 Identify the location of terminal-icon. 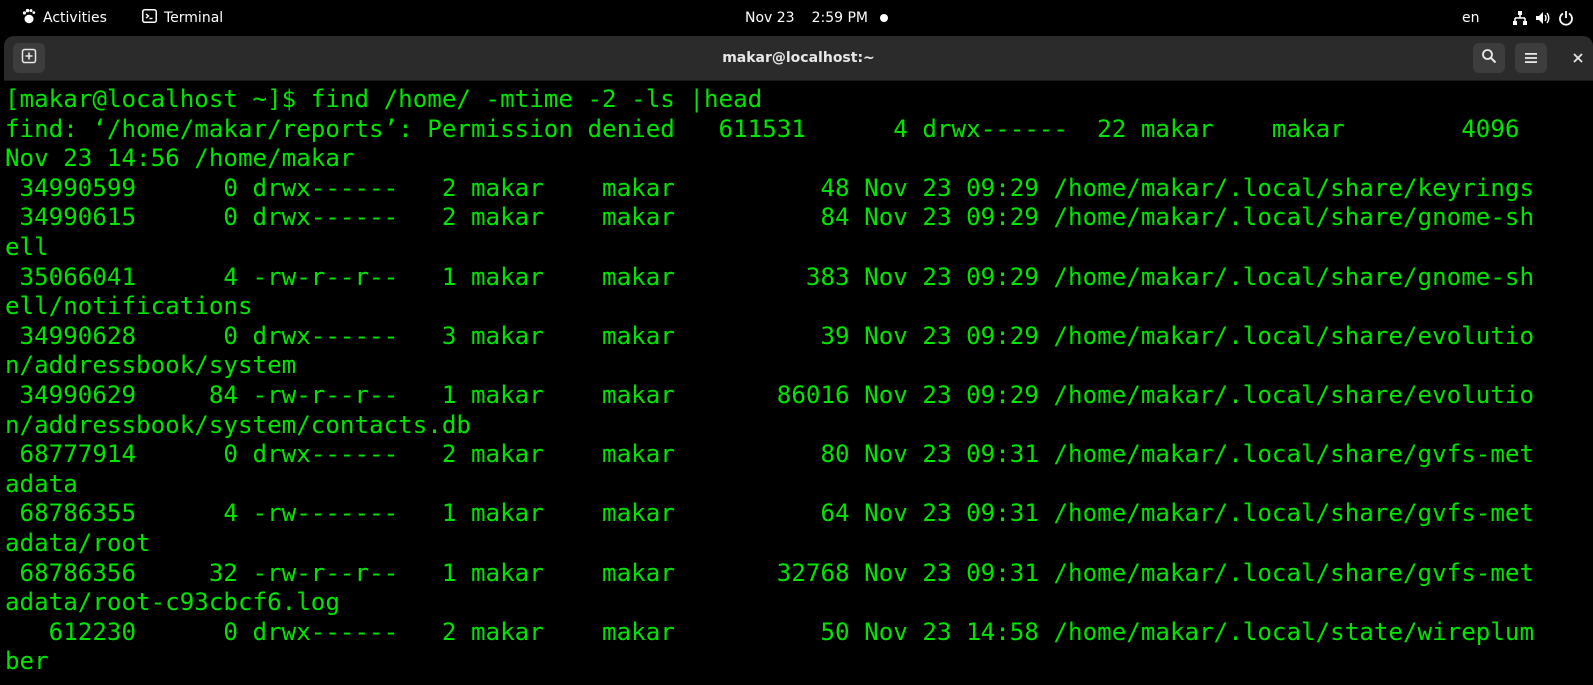
(149, 18).